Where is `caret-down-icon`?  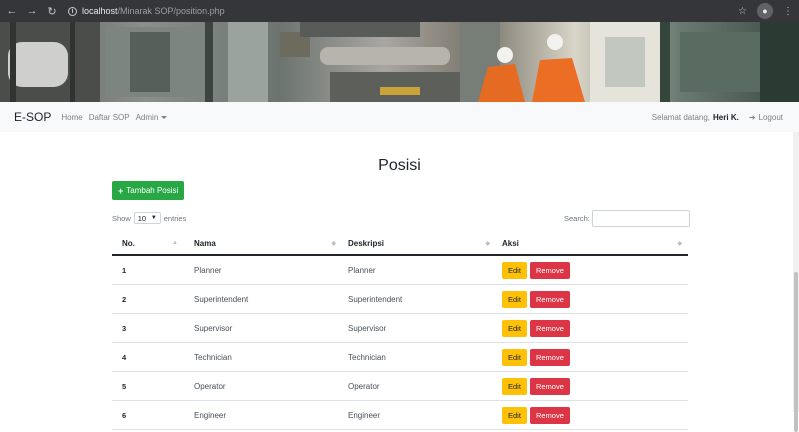
caret-down-icon is located at coordinates (164, 117).